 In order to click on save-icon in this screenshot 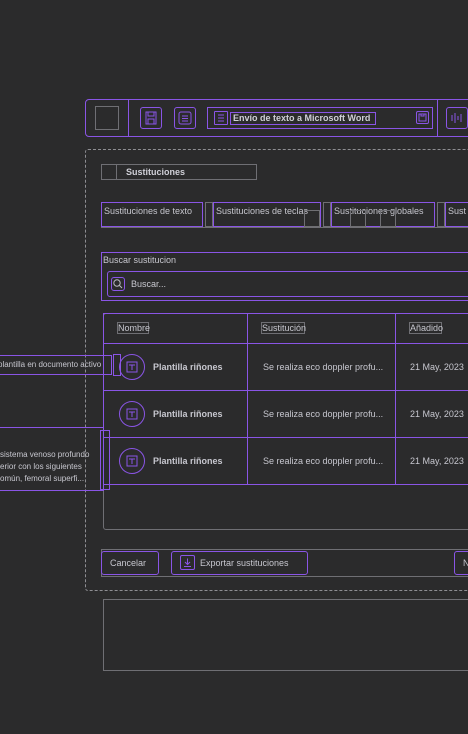, I will do `click(151, 118)`.